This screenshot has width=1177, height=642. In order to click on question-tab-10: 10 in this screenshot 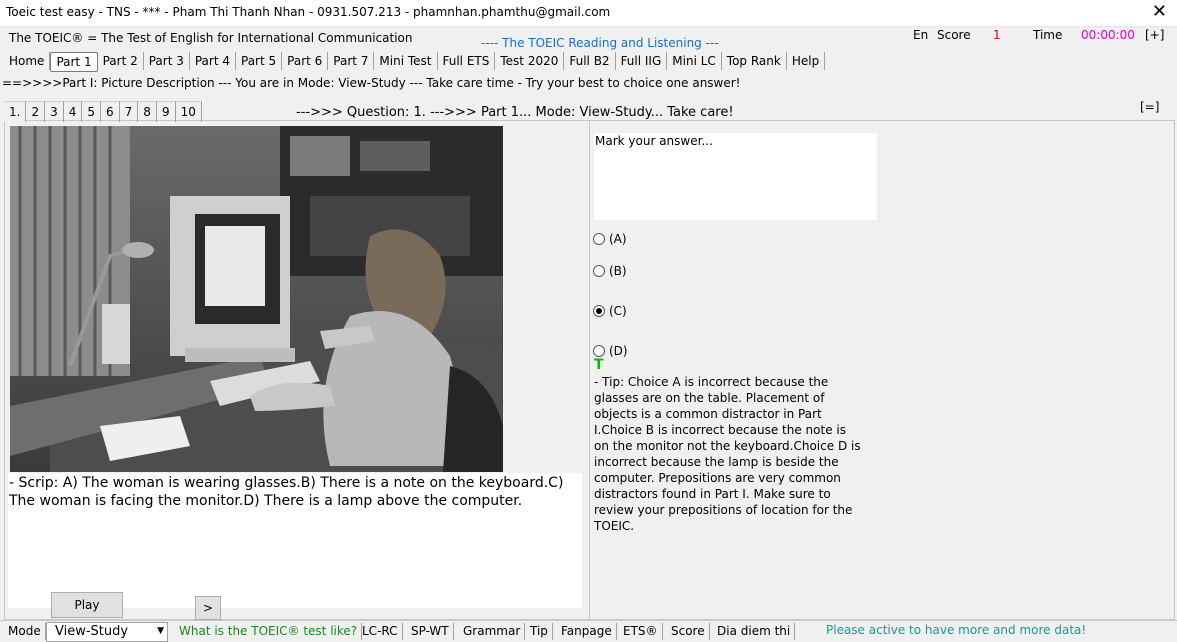, I will do `click(188, 111)`.